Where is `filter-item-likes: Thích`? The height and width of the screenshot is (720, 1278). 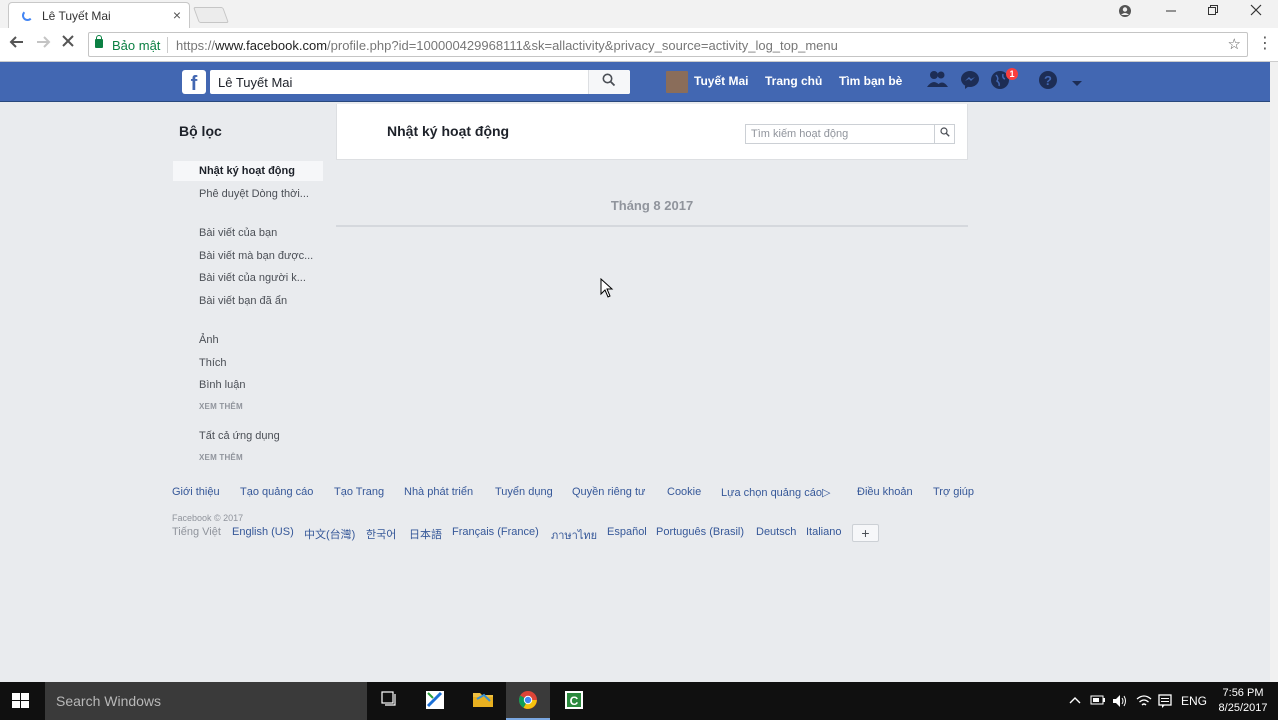 filter-item-likes: Thích is located at coordinates (213, 363).